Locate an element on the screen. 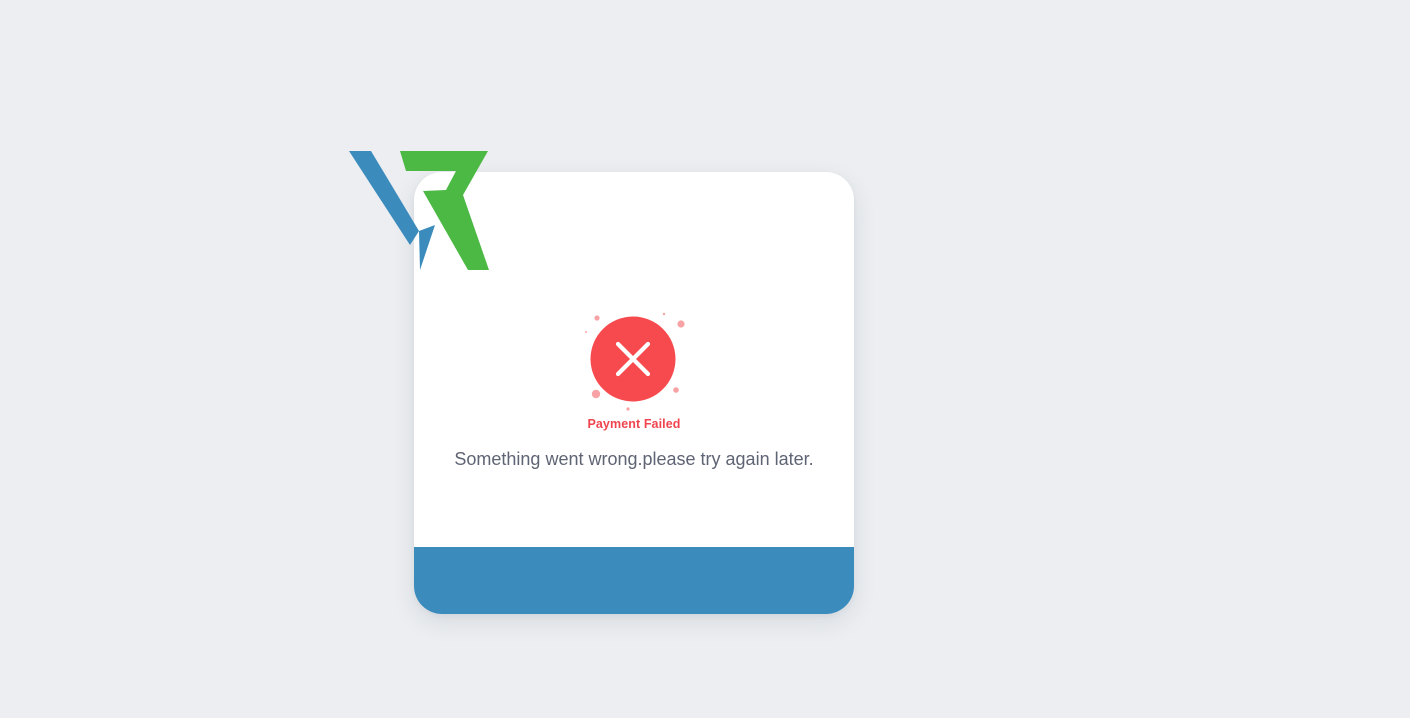 The height and width of the screenshot is (718, 1410). vr-brand-logo-icon is located at coordinates (419, 212).